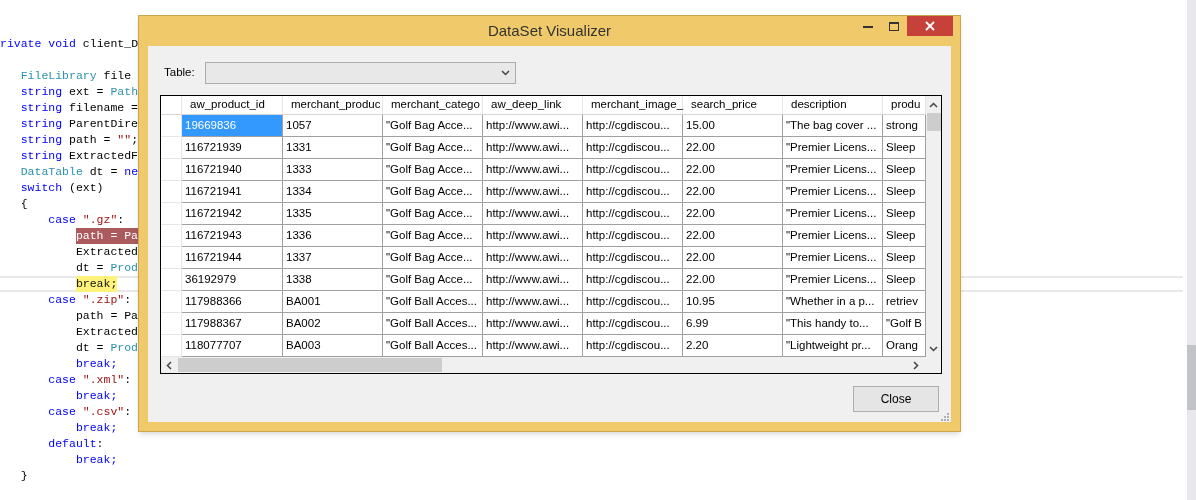 This screenshot has width=1196, height=500. I want to click on table-cell: 1338, so click(333, 280).